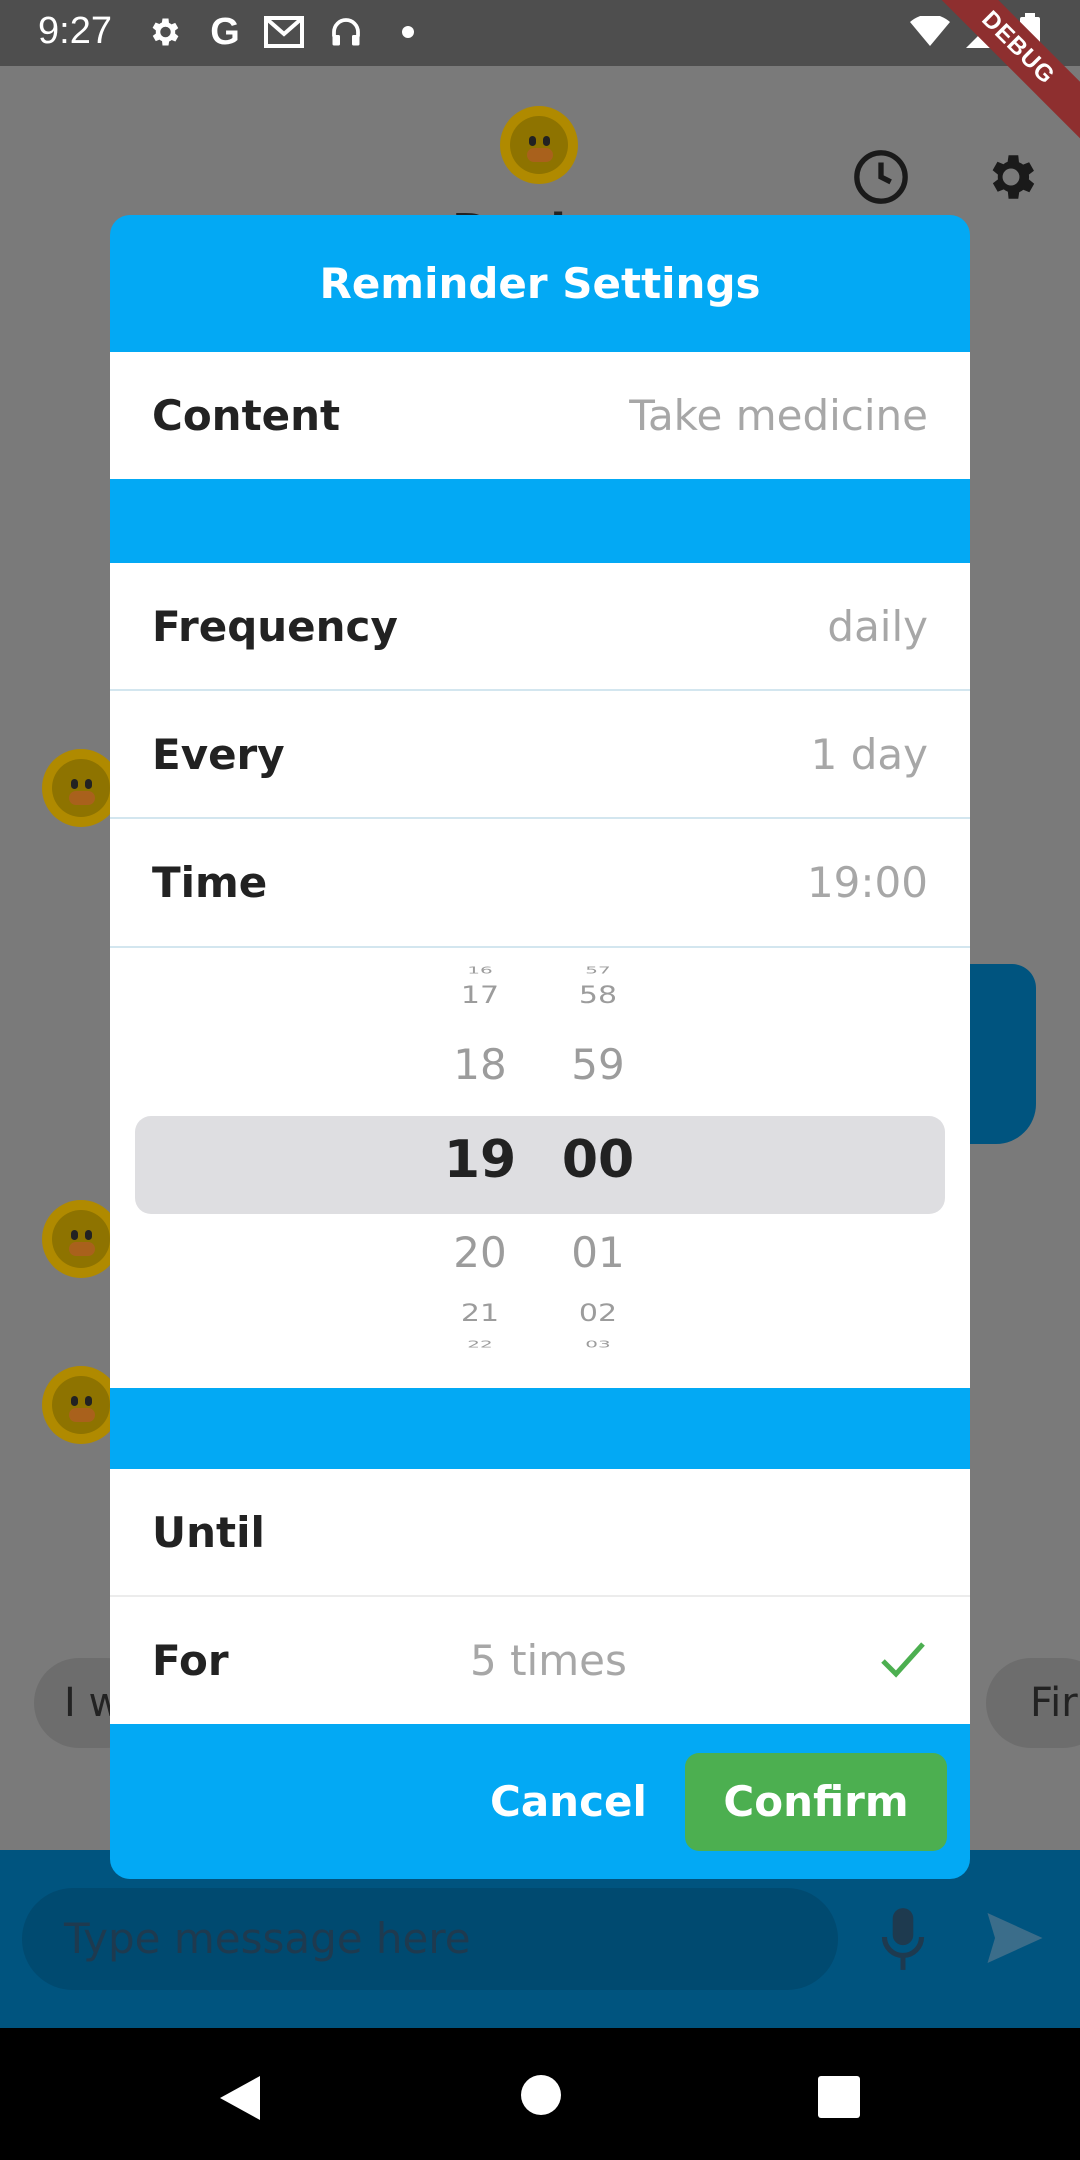 The width and height of the screenshot is (1080, 2160). Describe the element at coordinates (598, 1160) in the screenshot. I see `selected-minute: 00` at that location.